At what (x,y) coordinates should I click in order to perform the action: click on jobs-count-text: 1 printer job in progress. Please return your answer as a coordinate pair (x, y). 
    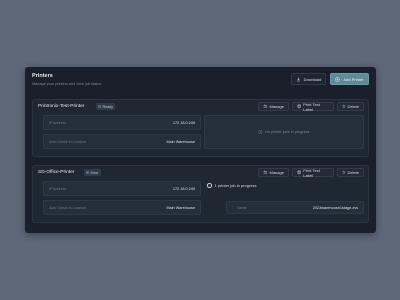
    Looking at the image, I should click on (235, 185).